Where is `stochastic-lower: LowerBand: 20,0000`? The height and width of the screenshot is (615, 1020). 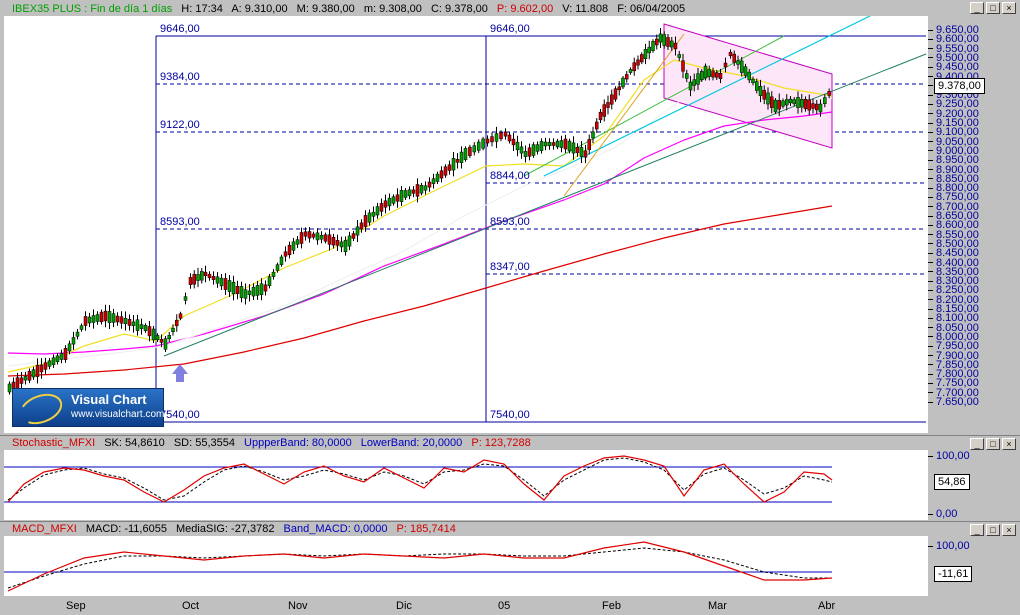
stochastic-lower: LowerBand: 20,0000 is located at coordinates (411, 443).